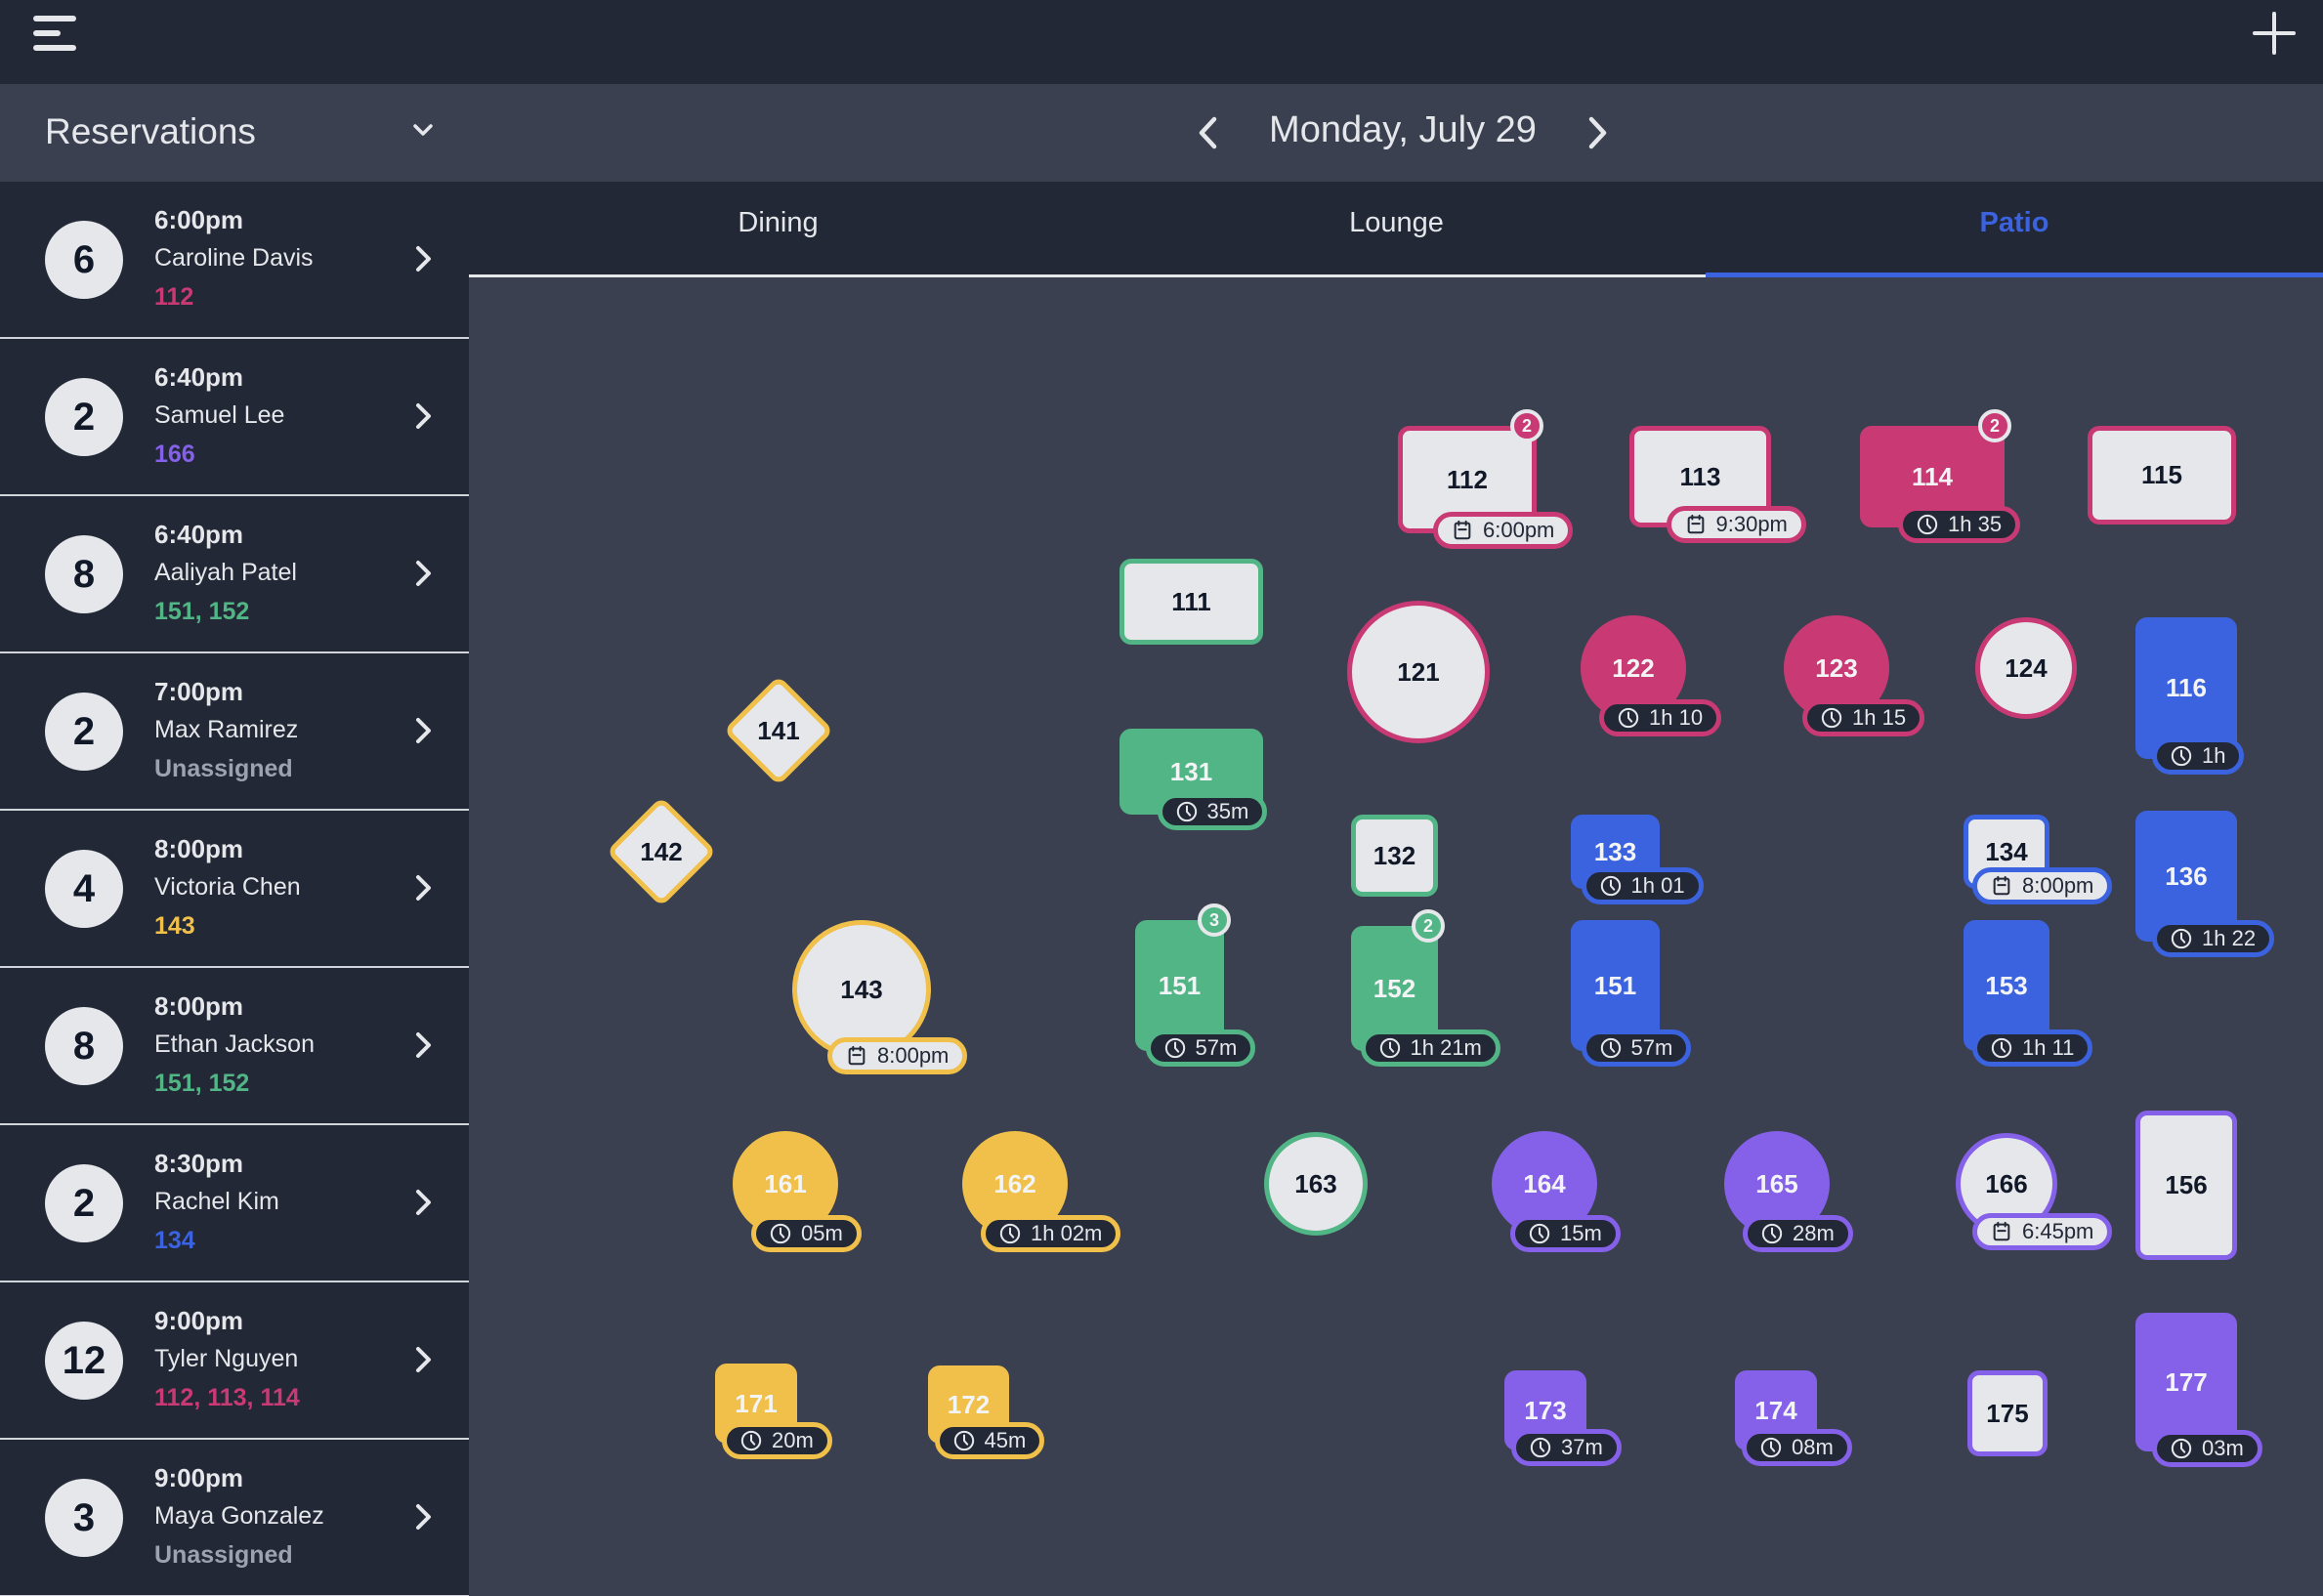 Image resolution: width=2323 pixels, height=1596 pixels. Describe the element at coordinates (239, 1516) in the screenshot. I see `guest-name: Maya Gonzalez` at that location.